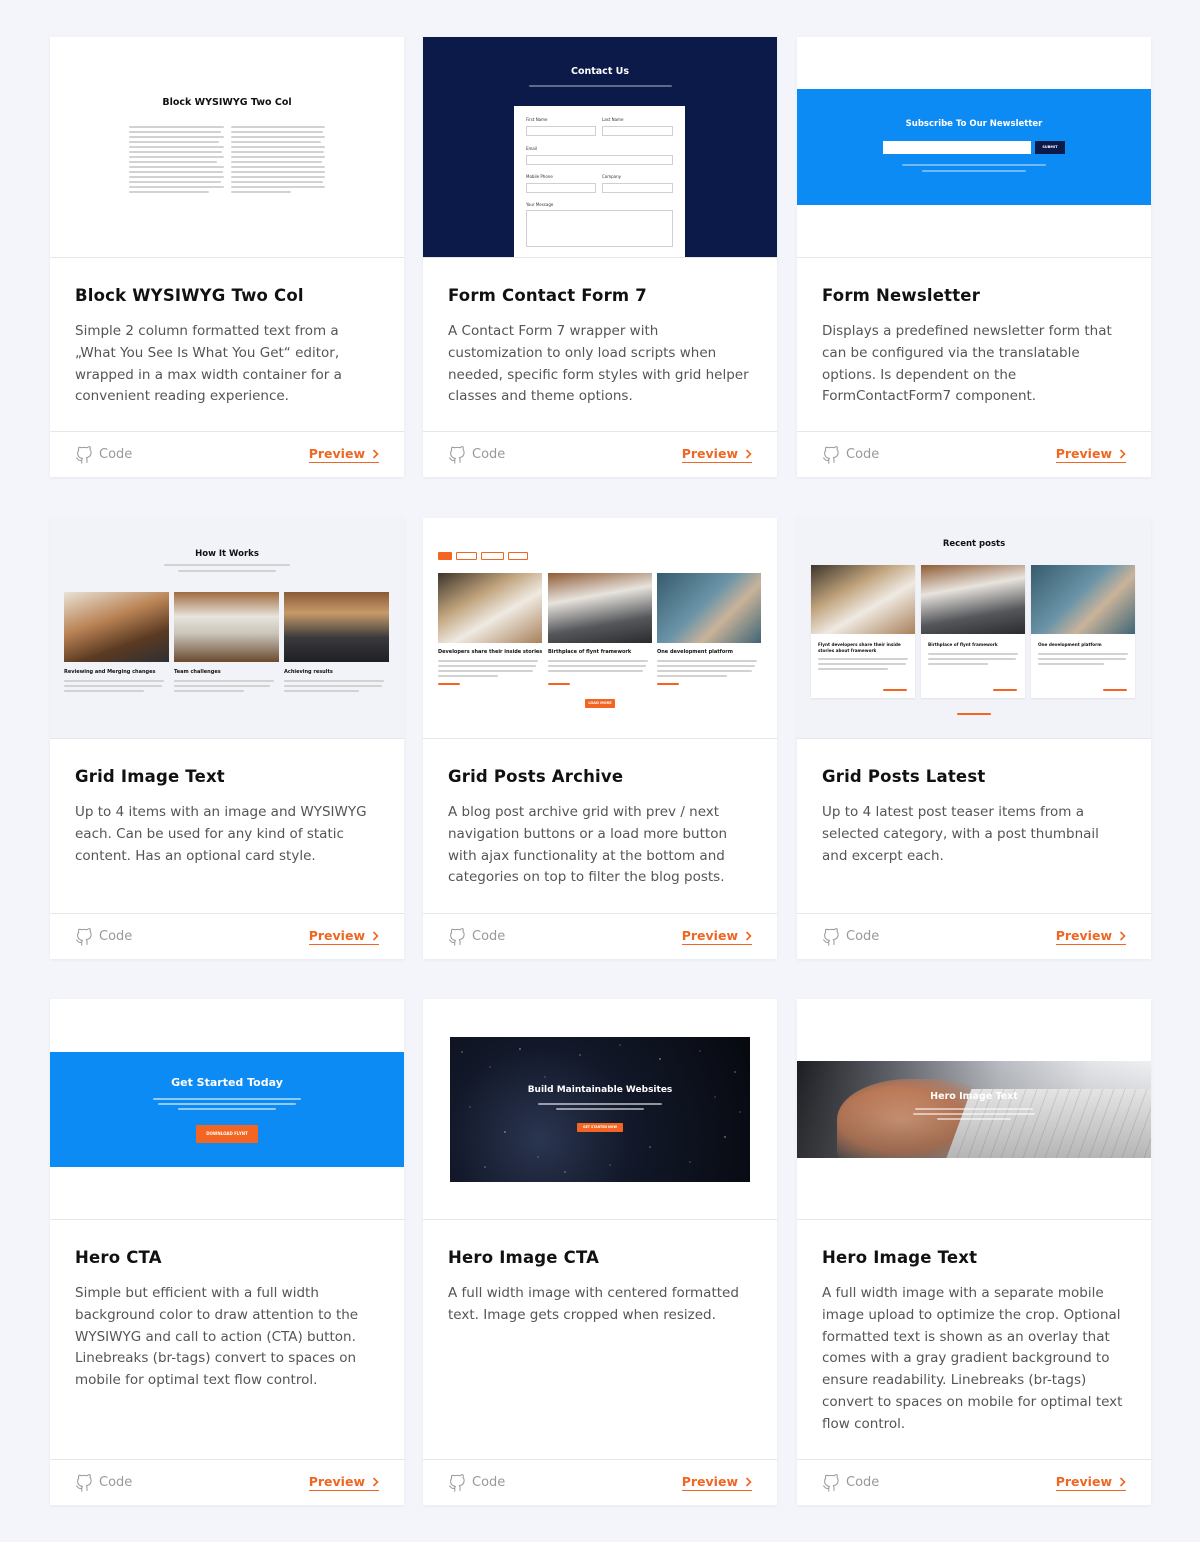  I want to click on cta-banner: Get Started Today DOWNLOAD FLYNT, so click(227, 1109).